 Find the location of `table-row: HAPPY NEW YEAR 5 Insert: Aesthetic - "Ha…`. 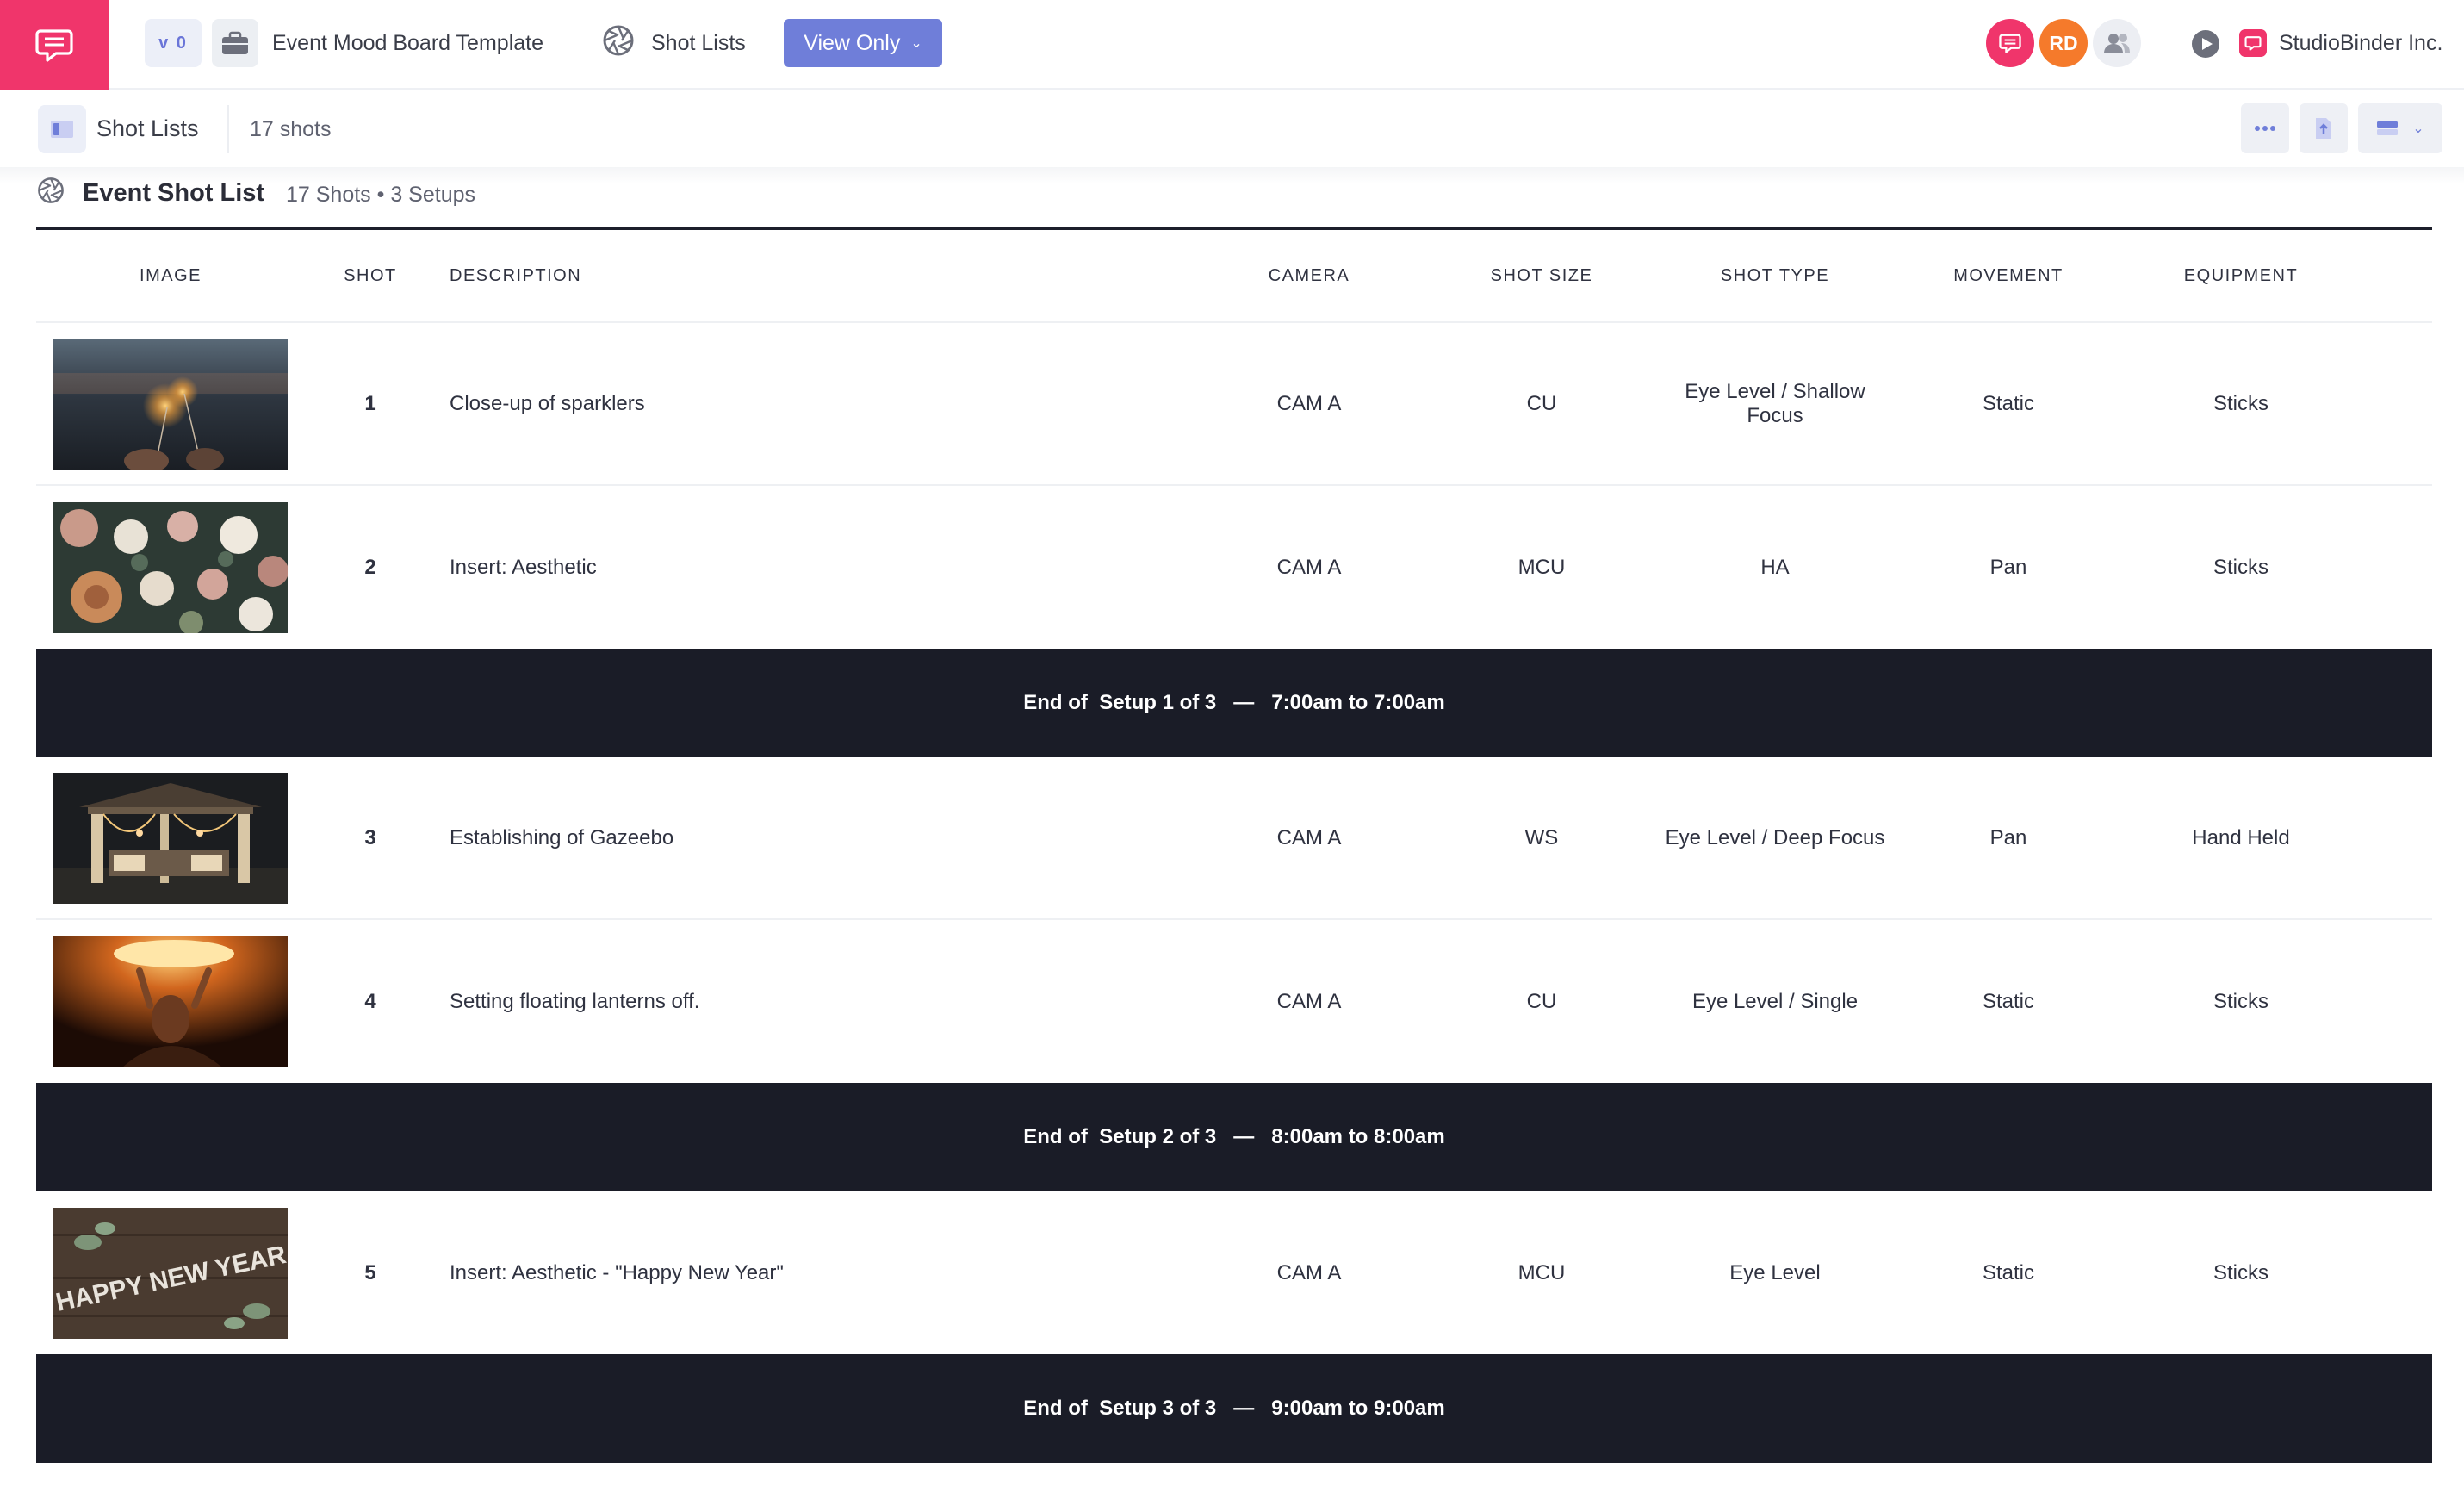

table-row: HAPPY NEW YEAR 5 Insert: Aesthetic - "Ha… is located at coordinates (1234, 1272).